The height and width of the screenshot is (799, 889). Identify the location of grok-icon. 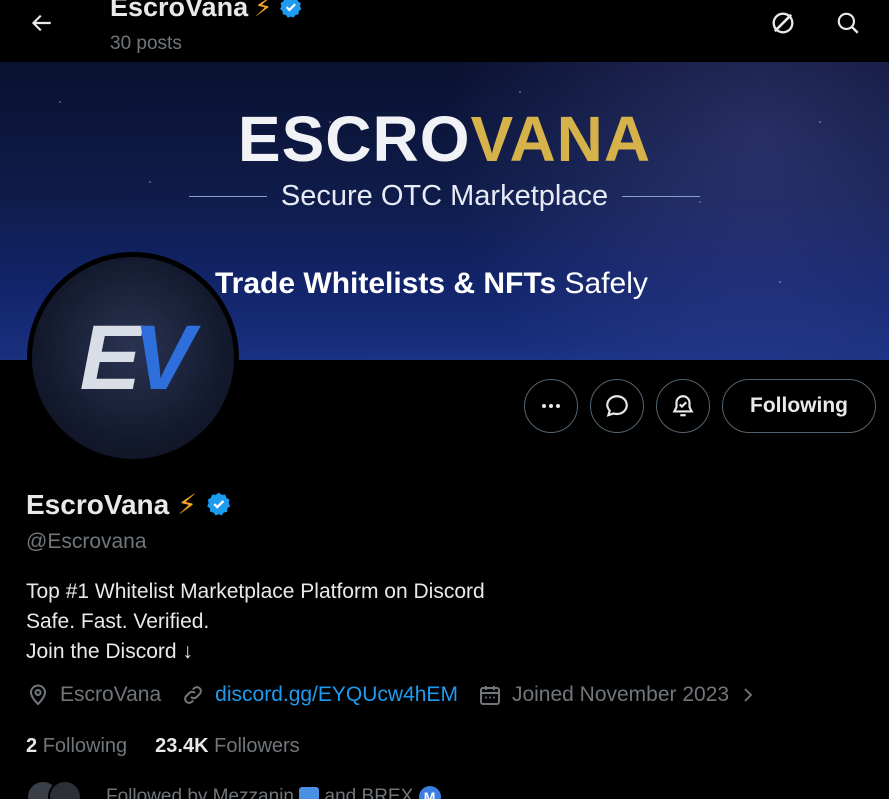
(783, 23).